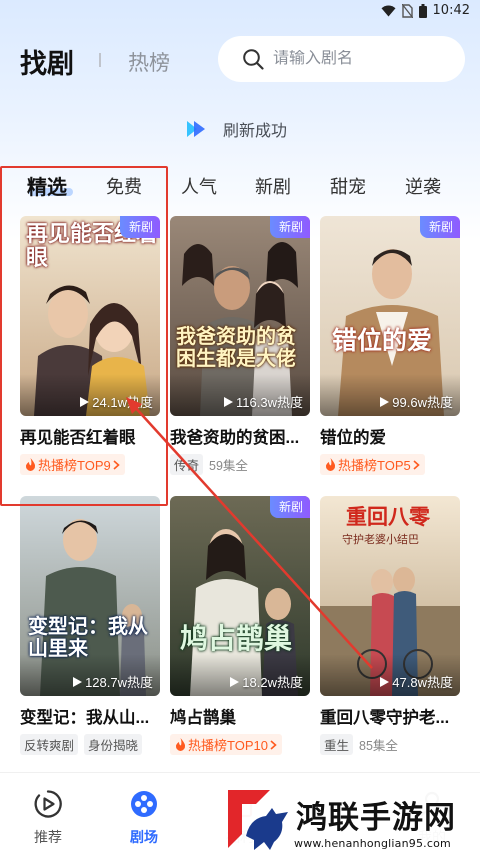 This screenshot has width=480, height=855. I want to click on tag-row: 热播榜TOP9, so click(90, 464).